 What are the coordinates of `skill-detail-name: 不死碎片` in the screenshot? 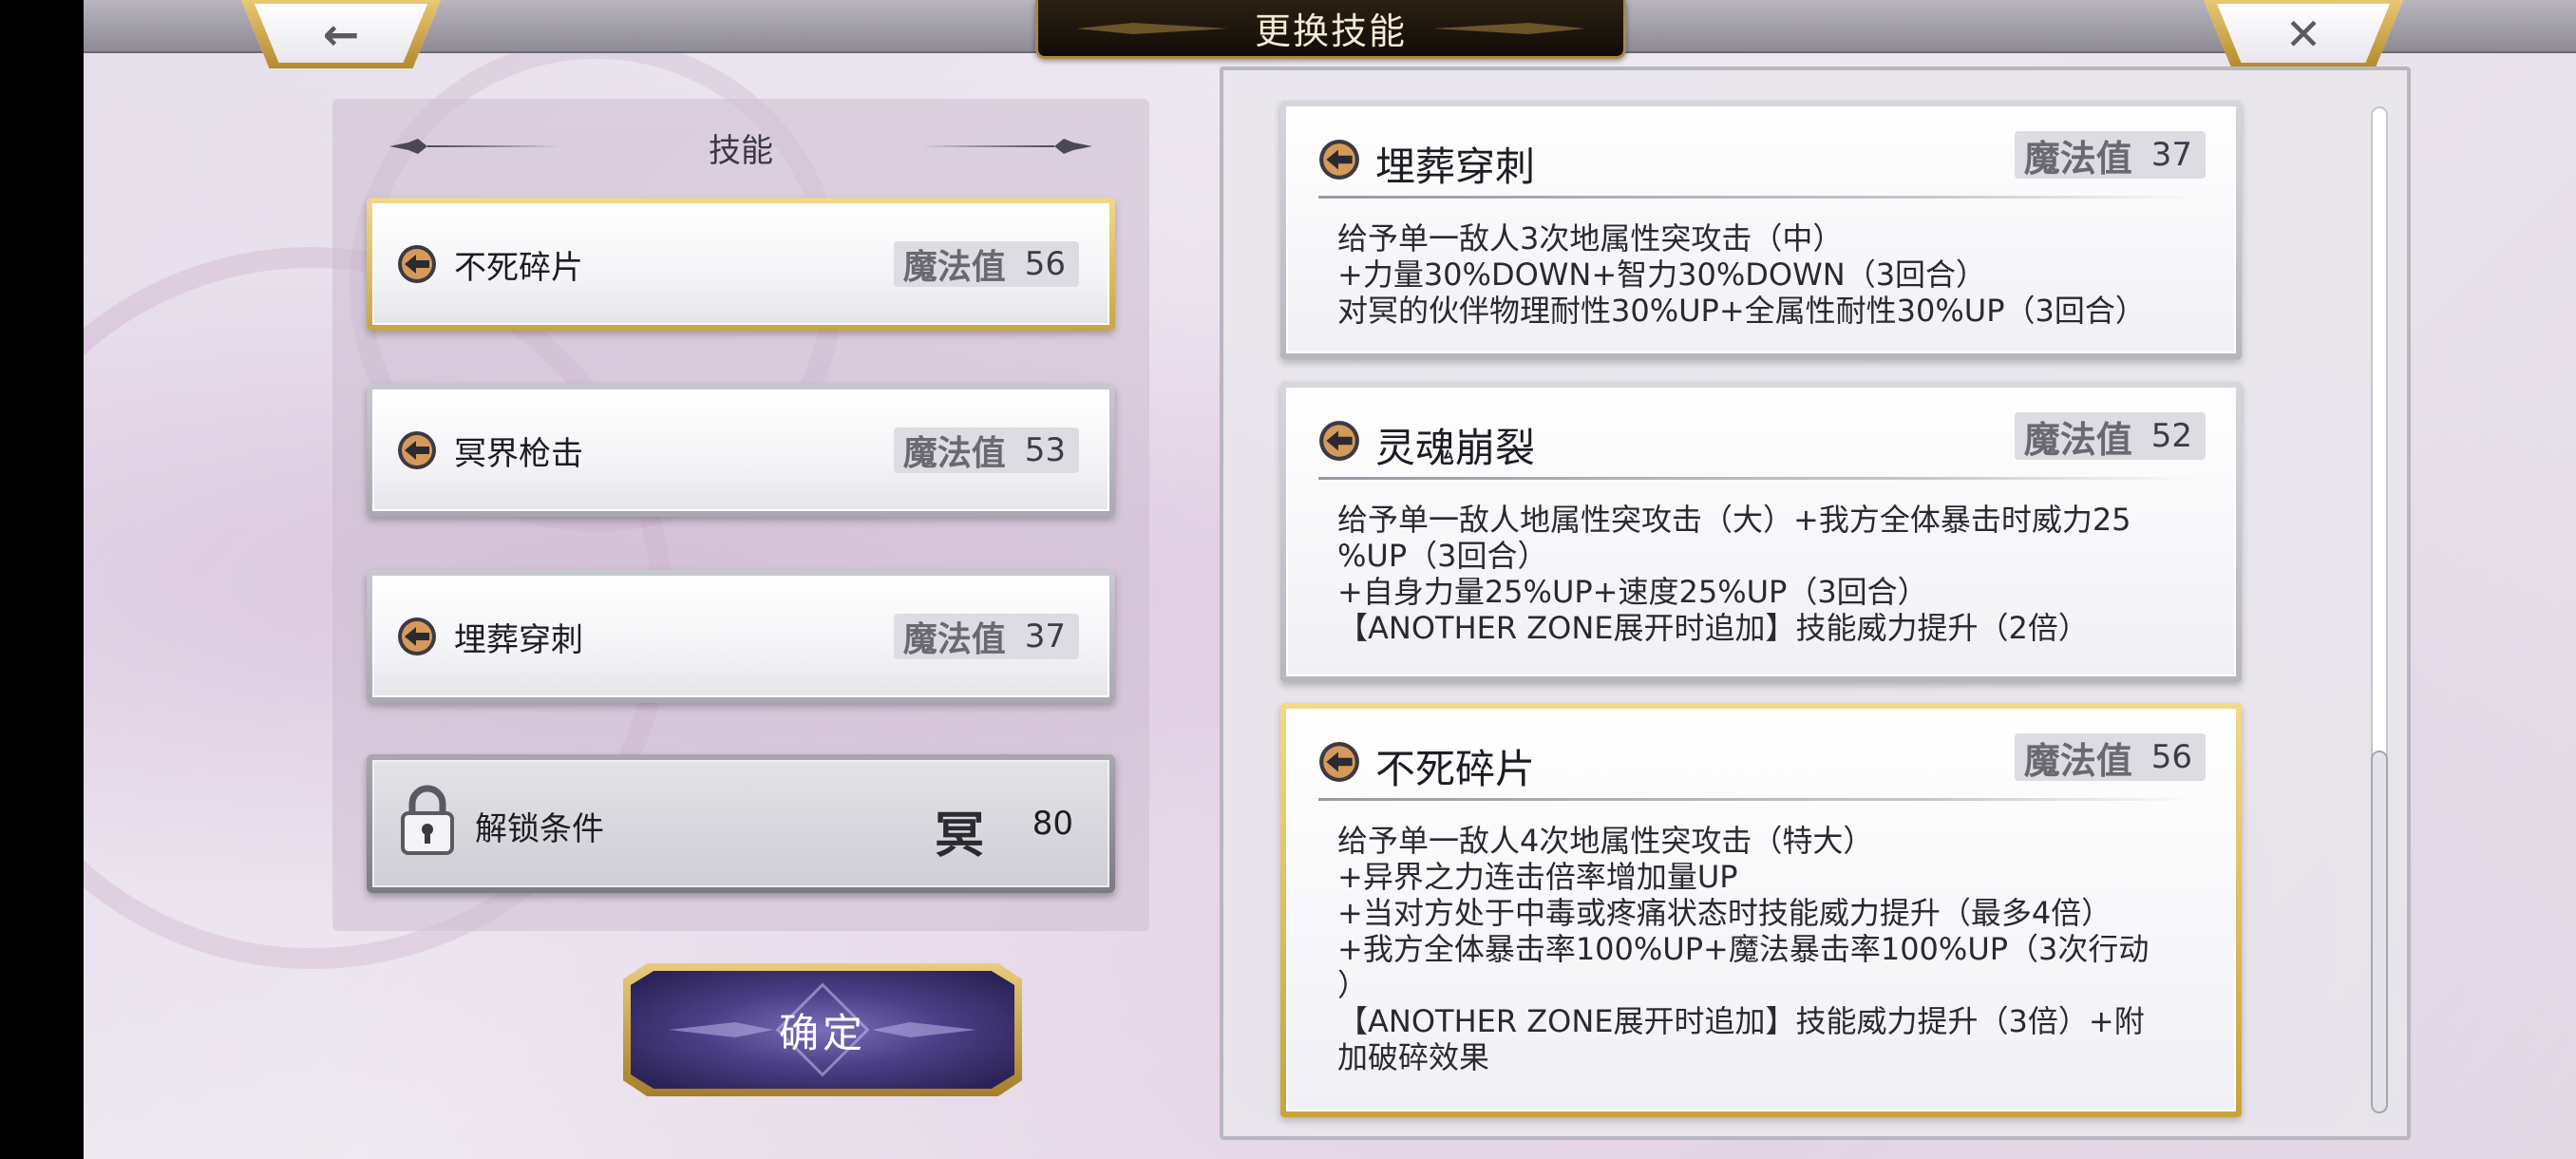 It's located at (1455, 769).